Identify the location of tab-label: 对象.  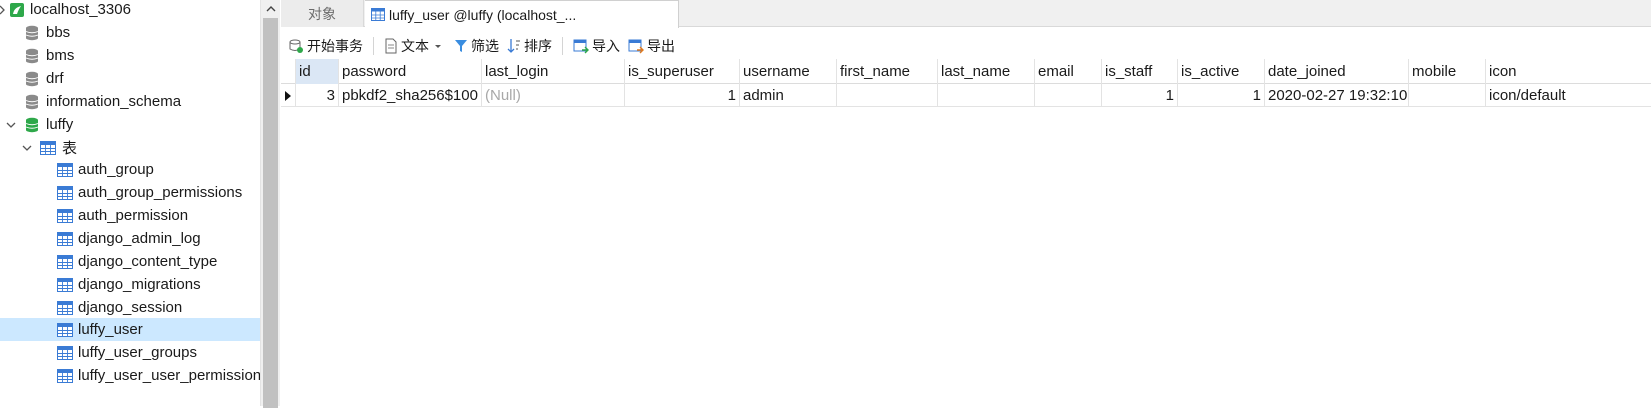
(322, 13).